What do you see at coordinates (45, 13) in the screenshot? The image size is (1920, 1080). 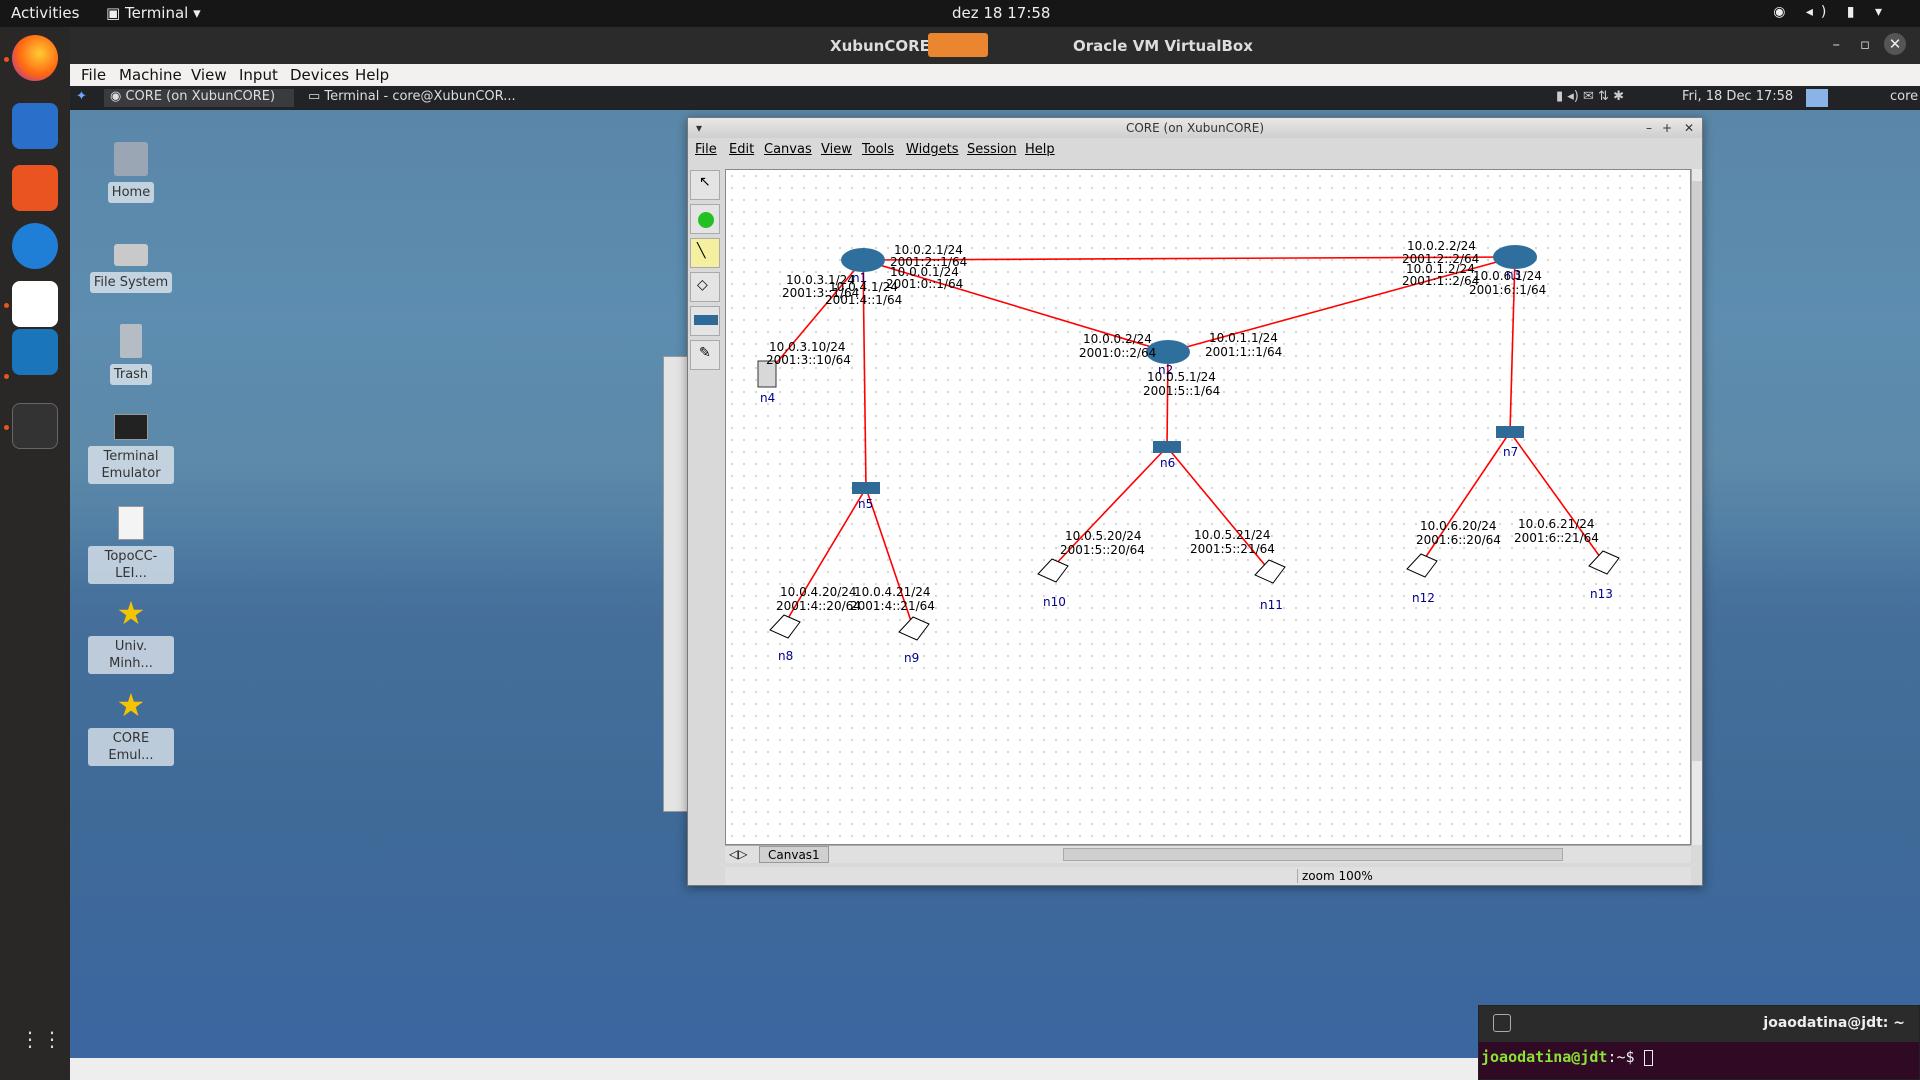 I see `activities-button: Activities` at bounding box center [45, 13].